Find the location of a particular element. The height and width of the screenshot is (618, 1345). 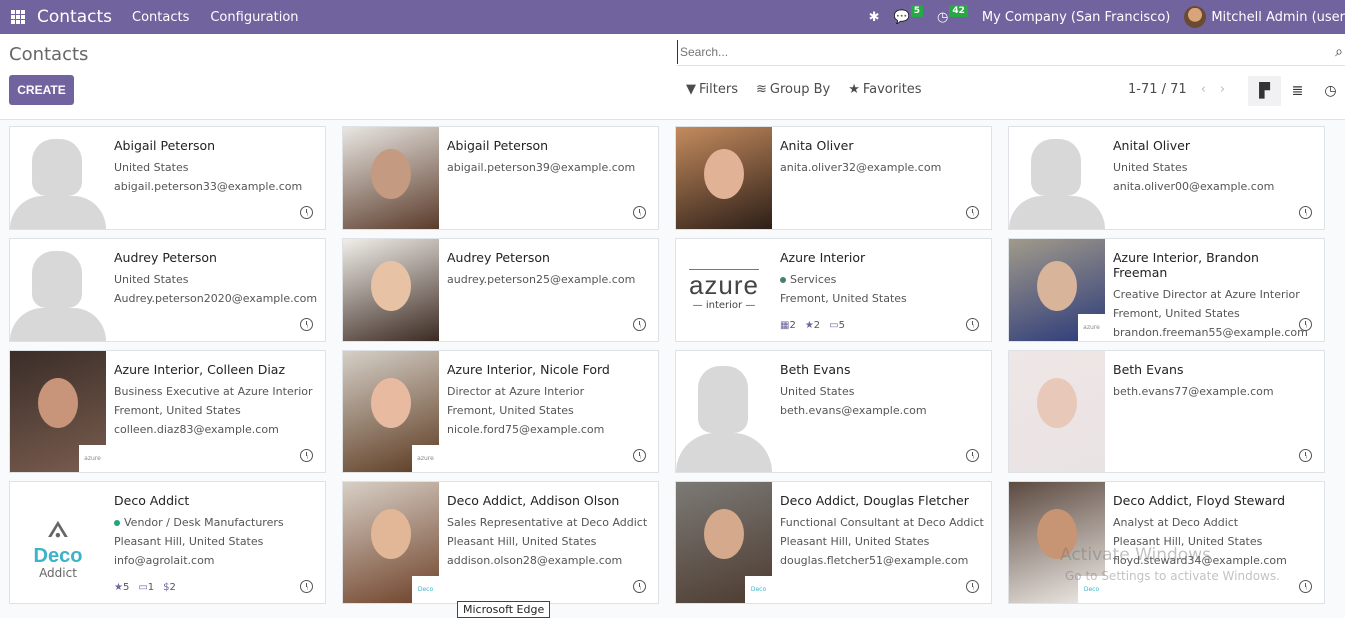

create-button: CREATE is located at coordinates (41, 90).